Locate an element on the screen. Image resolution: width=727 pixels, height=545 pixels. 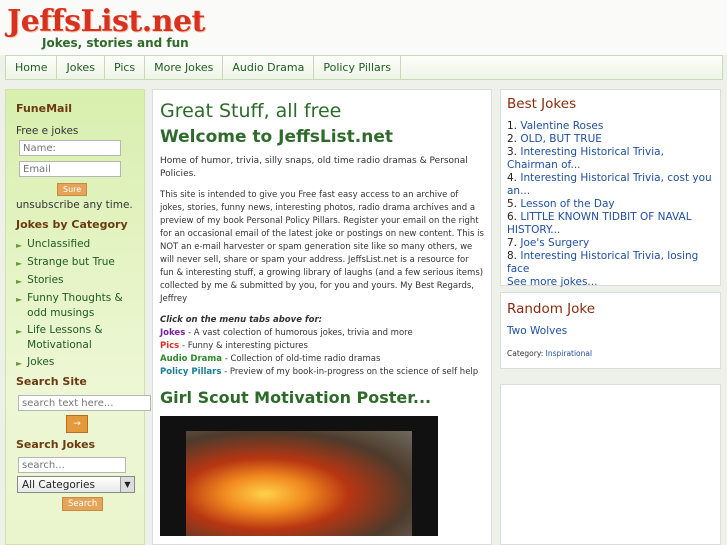
site-header: JeffsList.net Jokes, stories and fun is located at coordinates (363, 27).